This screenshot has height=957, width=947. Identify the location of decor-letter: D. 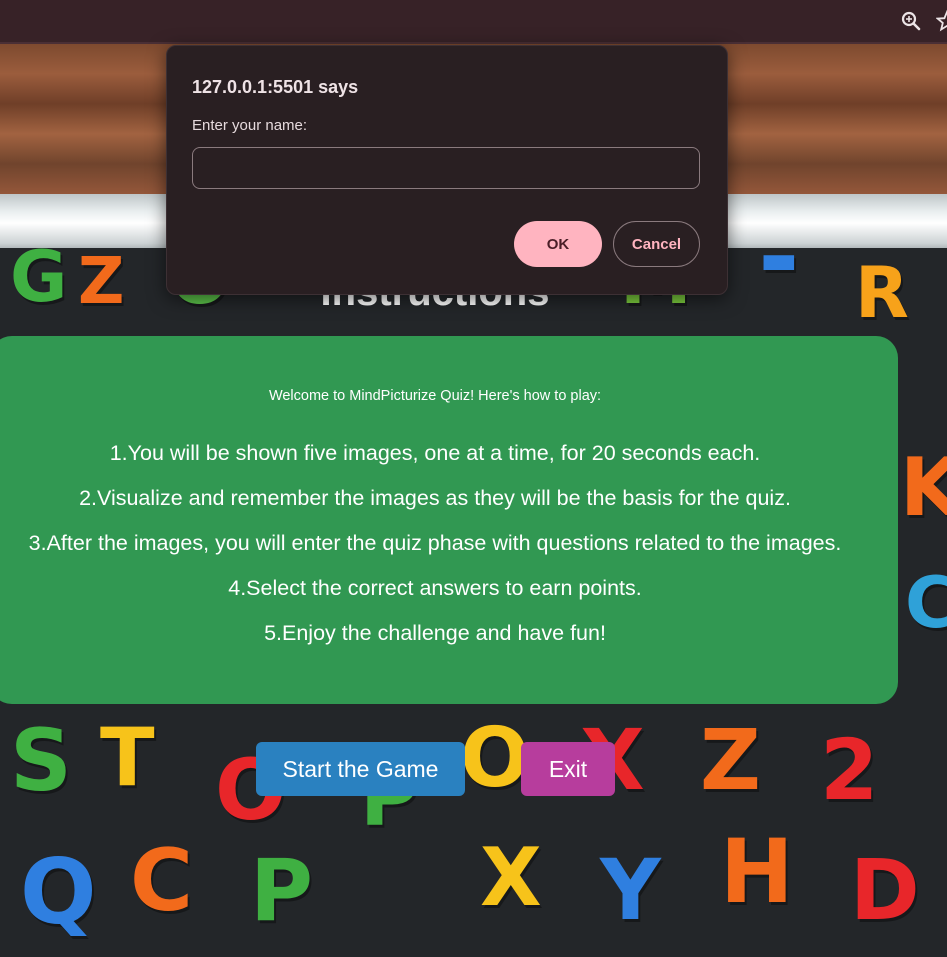
(885, 890).